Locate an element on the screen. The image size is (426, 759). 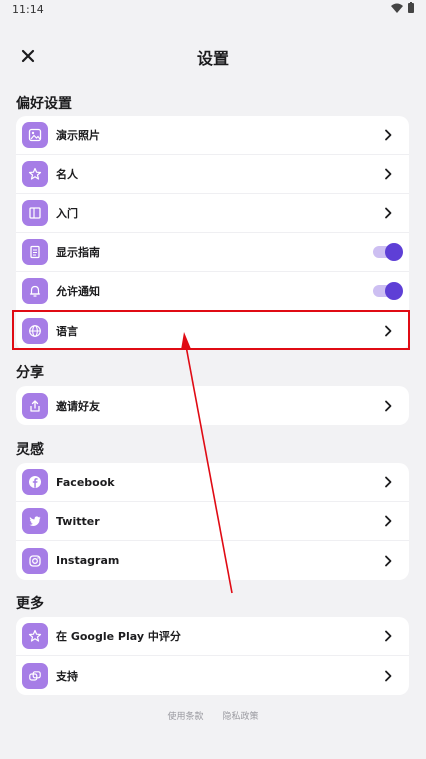
status-icons is located at coordinates (402, 7).